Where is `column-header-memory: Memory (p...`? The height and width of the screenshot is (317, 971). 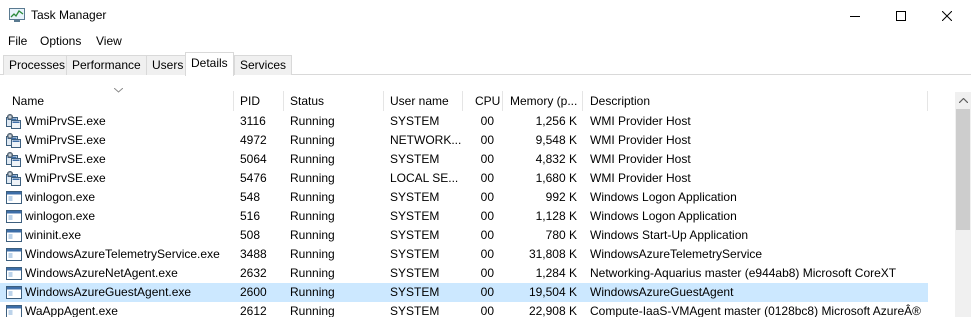
column-header-memory: Memory (p... is located at coordinates (543, 101).